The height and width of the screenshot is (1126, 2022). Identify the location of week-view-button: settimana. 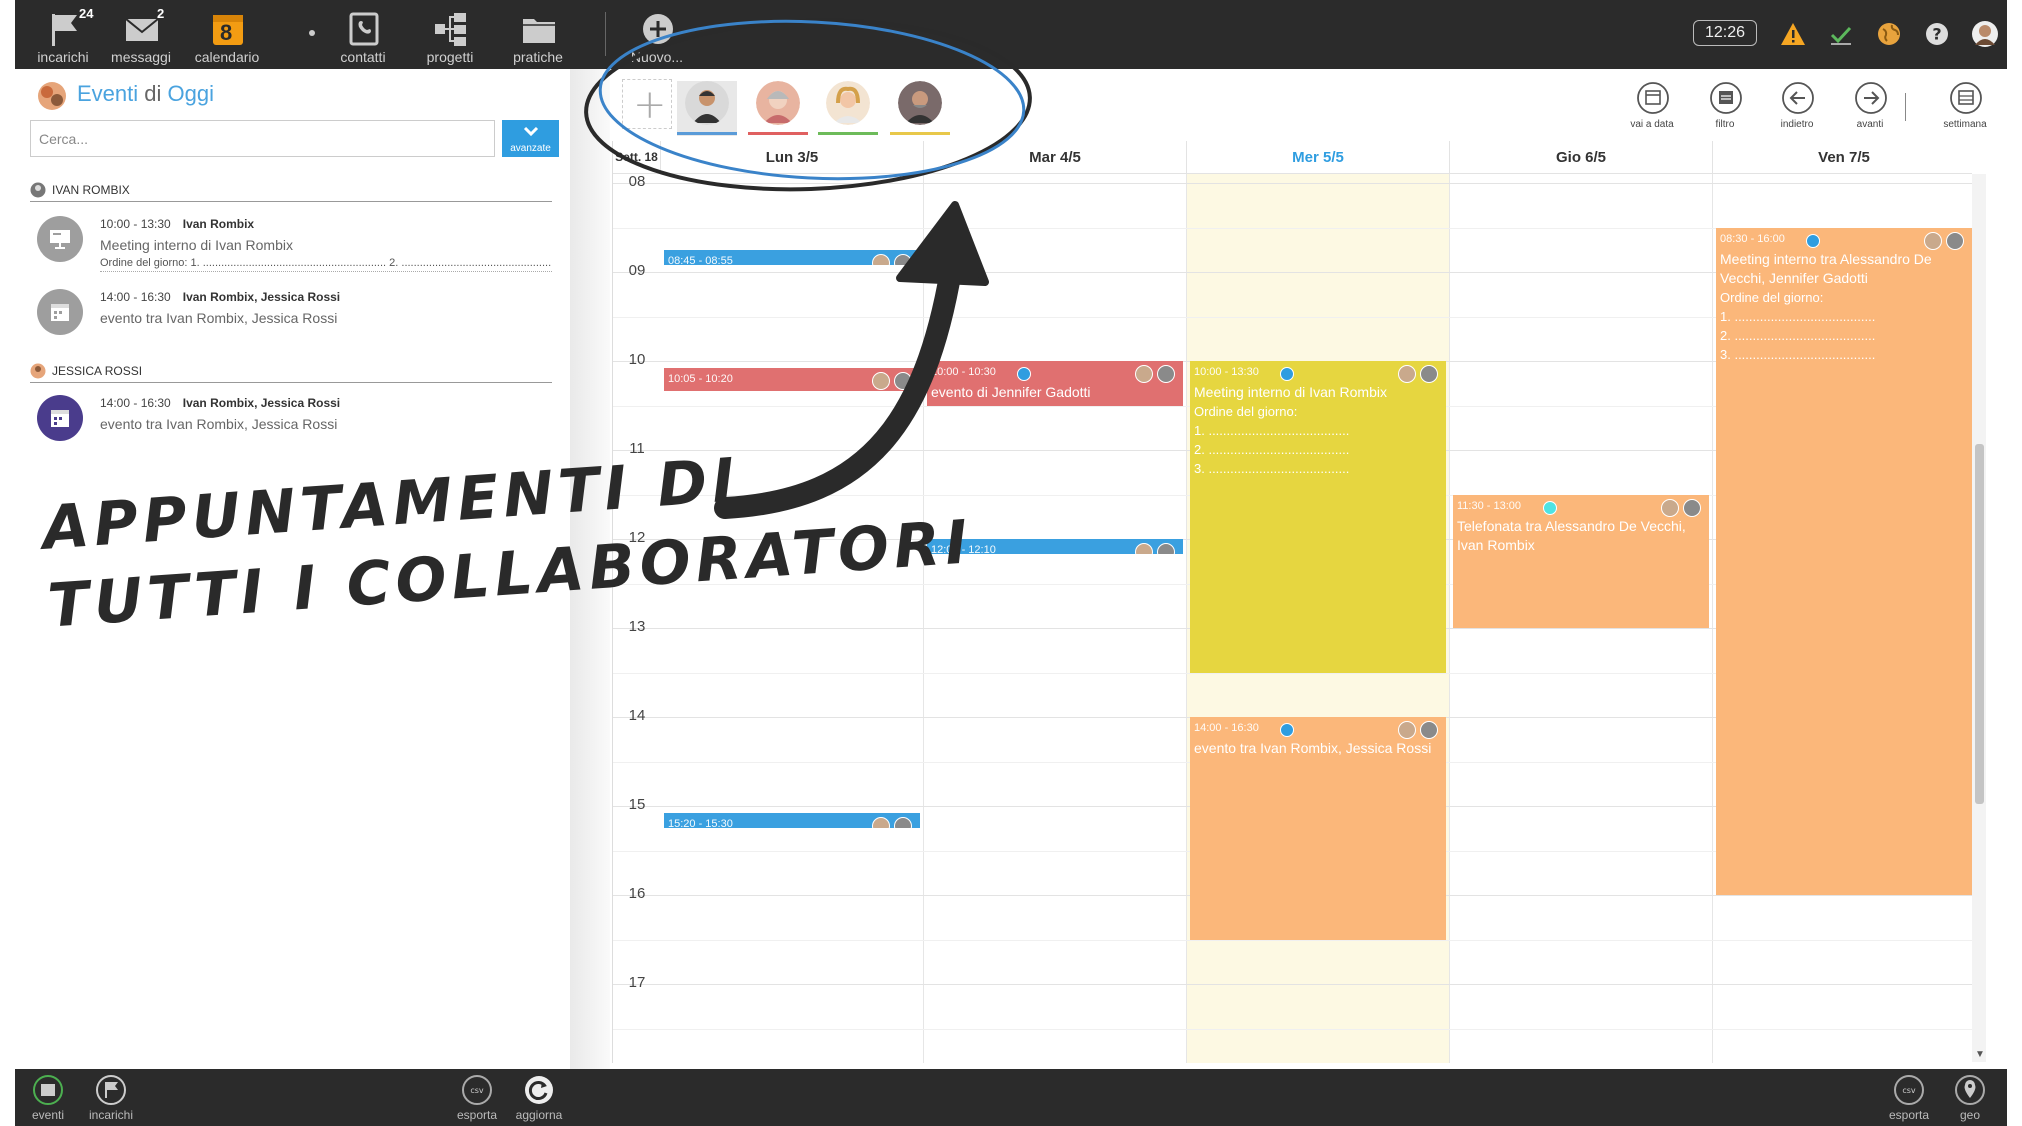
(1965, 111).